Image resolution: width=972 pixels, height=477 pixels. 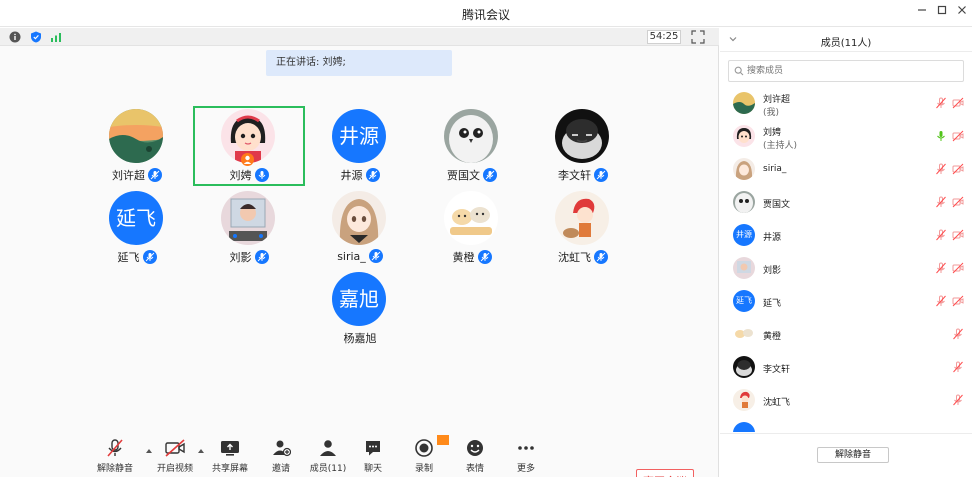 What do you see at coordinates (846, 43) in the screenshot?
I see `members-panel-title: 成员(11人)` at bounding box center [846, 43].